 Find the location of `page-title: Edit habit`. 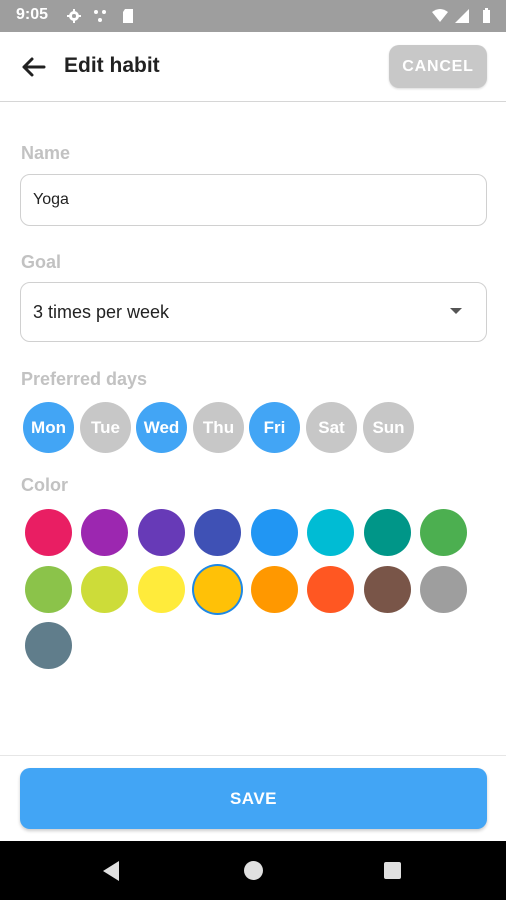

page-title: Edit habit is located at coordinates (112, 65).